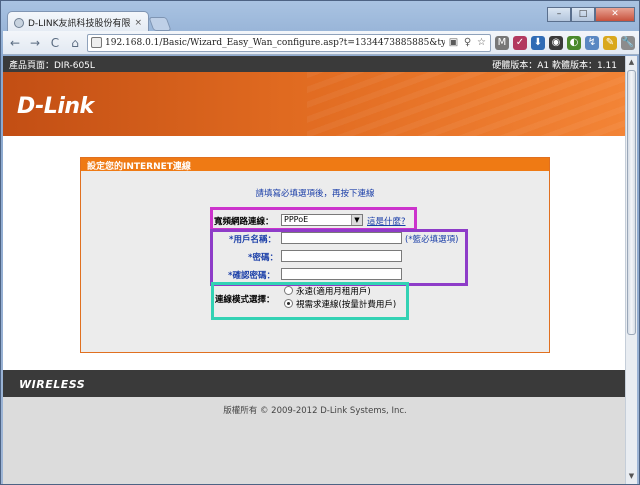 The height and width of the screenshot is (485, 640). I want to click on instruction-text: 請填寫必填選項後，再按下連線, so click(315, 194).